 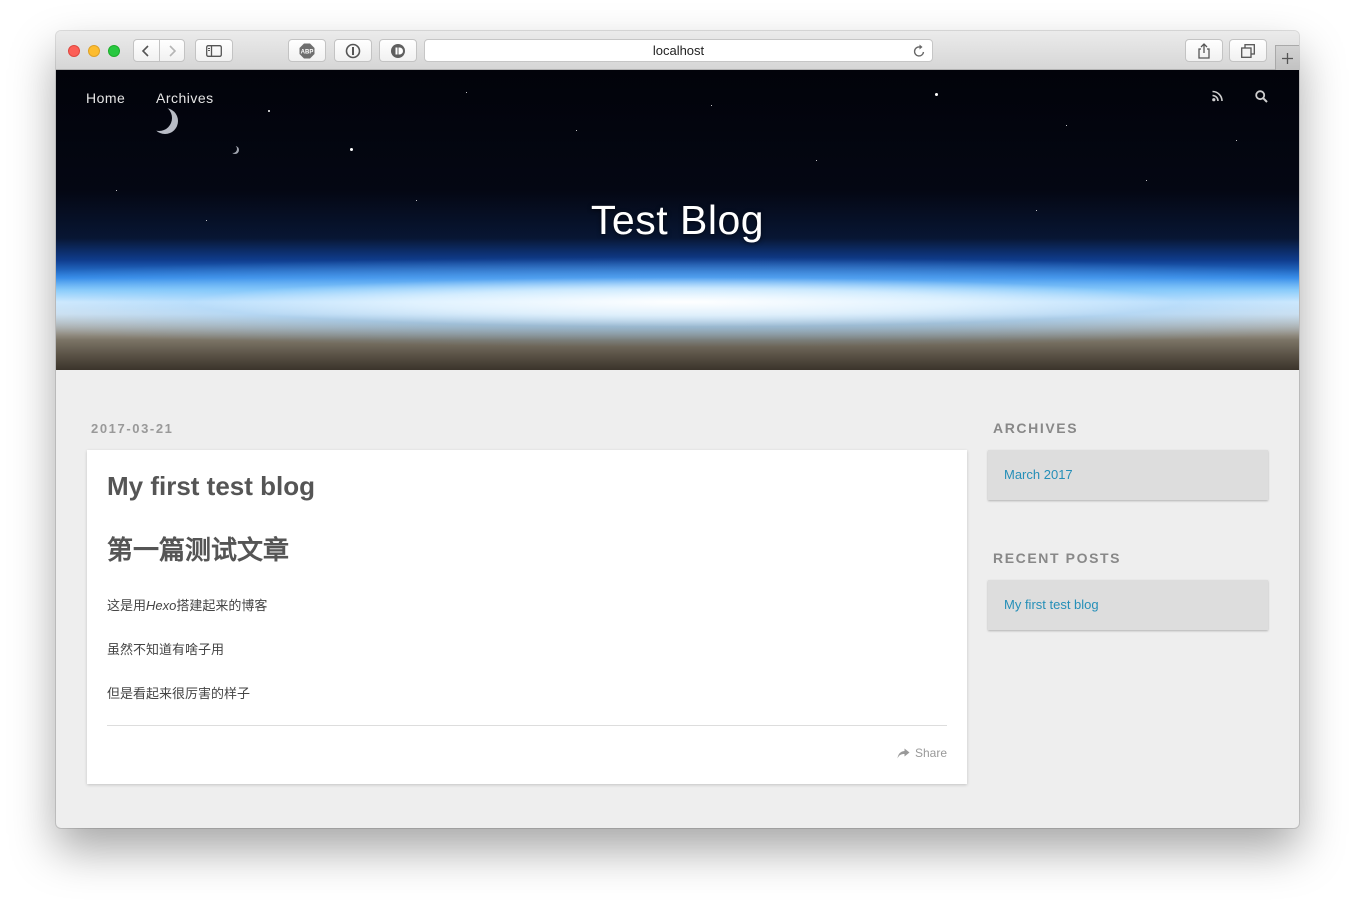 What do you see at coordinates (105, 98) in the screenshot?
I see `nav-home-link: Home` at bounding box center [105, 98].